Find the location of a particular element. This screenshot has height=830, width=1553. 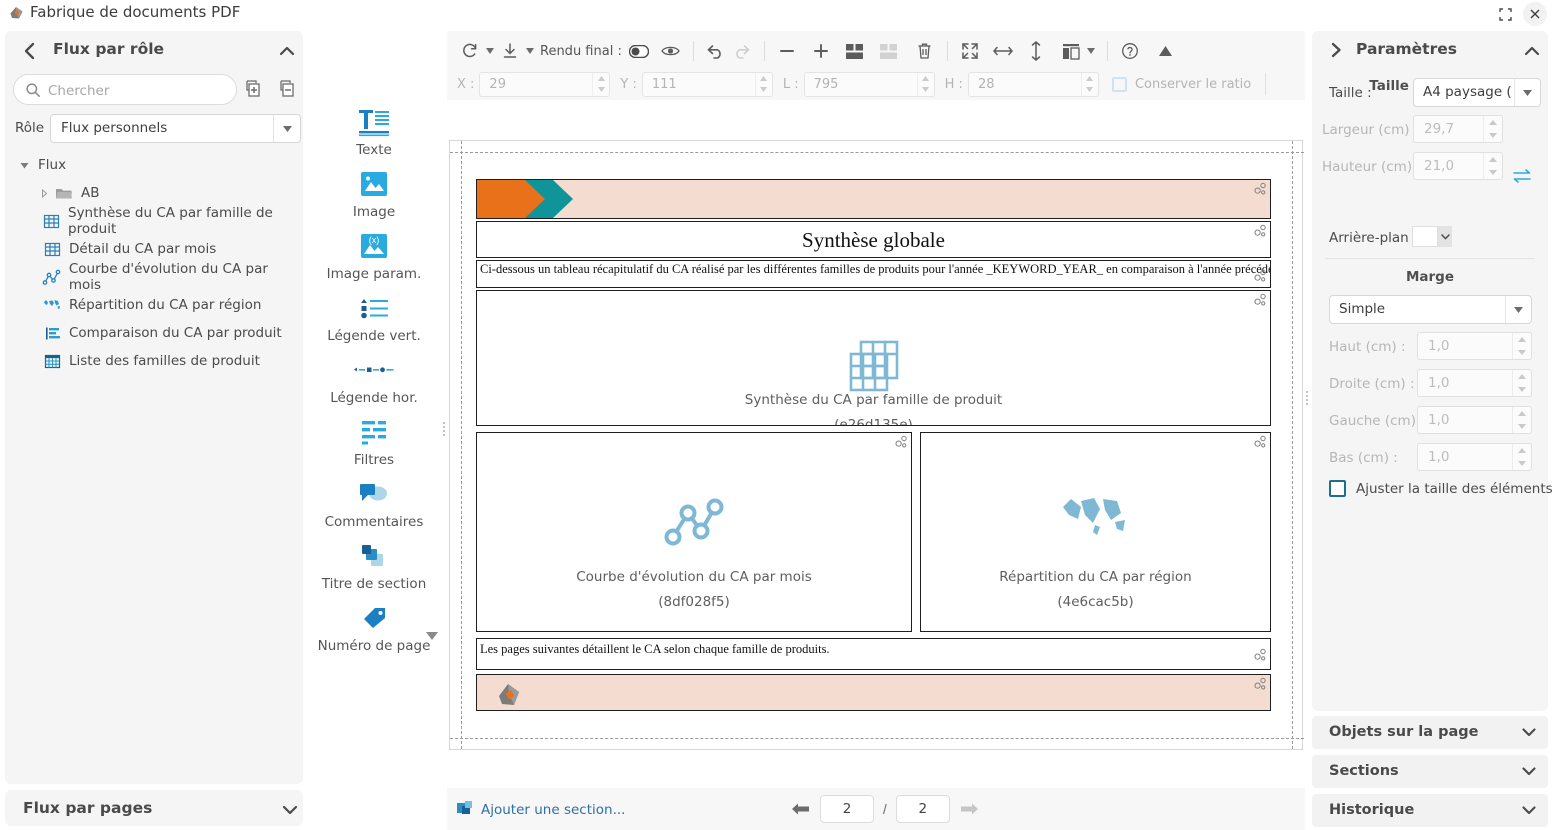

tree-item-comparaison-produit: Comparaison du CA par produit is located at coordinates (154, 333).